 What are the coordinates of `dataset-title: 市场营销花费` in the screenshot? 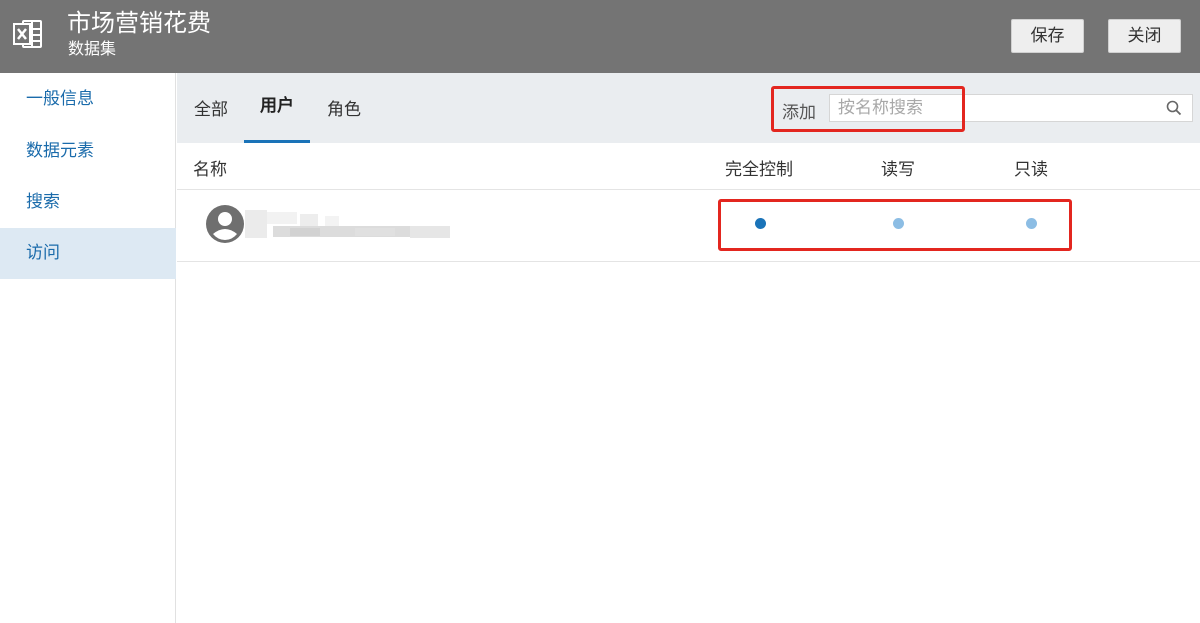 It's located at (139, 23).